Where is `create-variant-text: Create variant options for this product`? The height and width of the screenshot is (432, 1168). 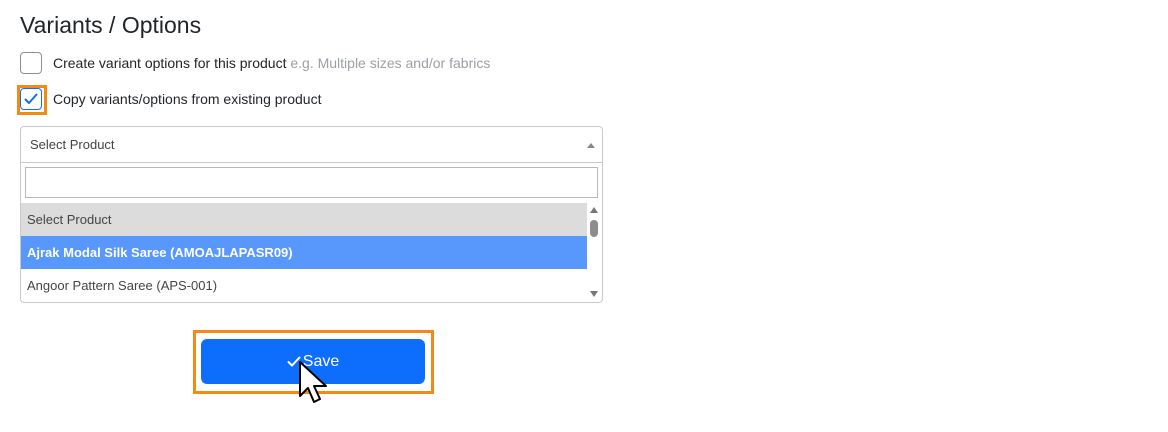
create-variant-text: Create variant options for this product is located at coordinates (170, 63).